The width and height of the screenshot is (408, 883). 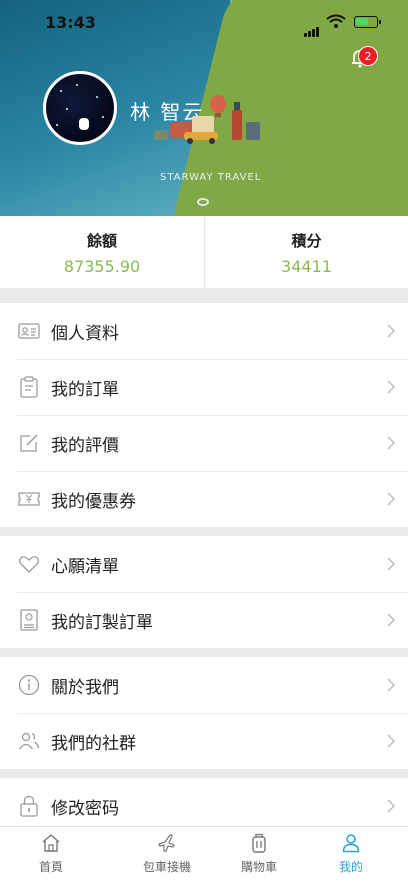 What do you see at coordinates (312, 27) in the screenshot?
I see `signal-icon` at bounding box center [312, 27].